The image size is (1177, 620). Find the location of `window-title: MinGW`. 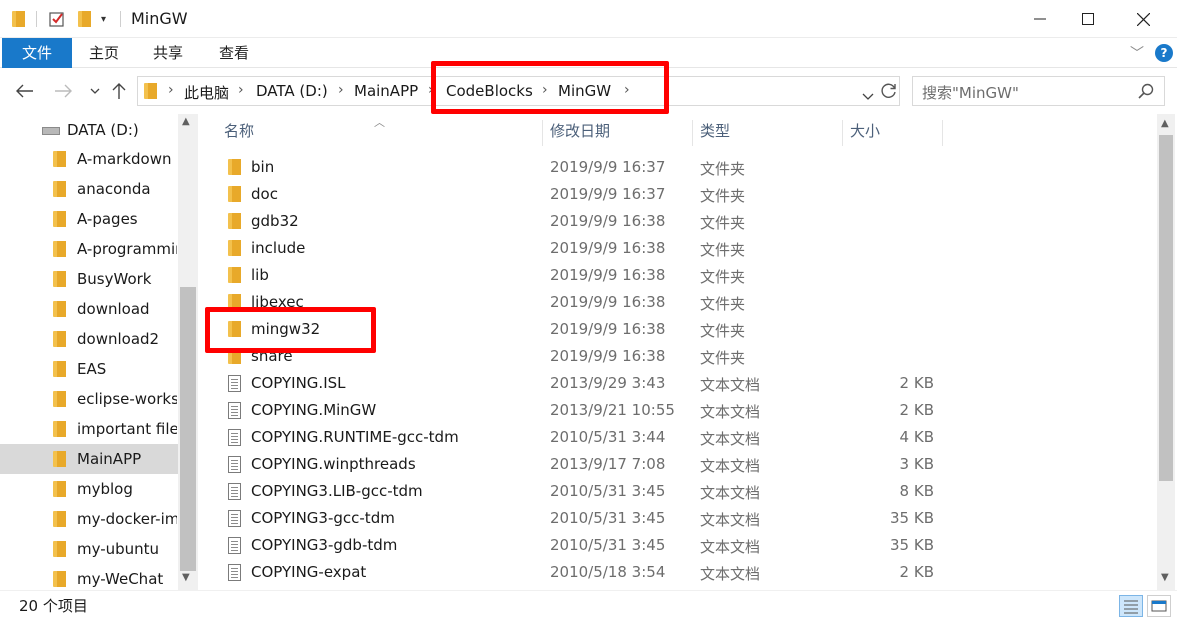

window-title: MinGW is located at coordinates (159, 18).